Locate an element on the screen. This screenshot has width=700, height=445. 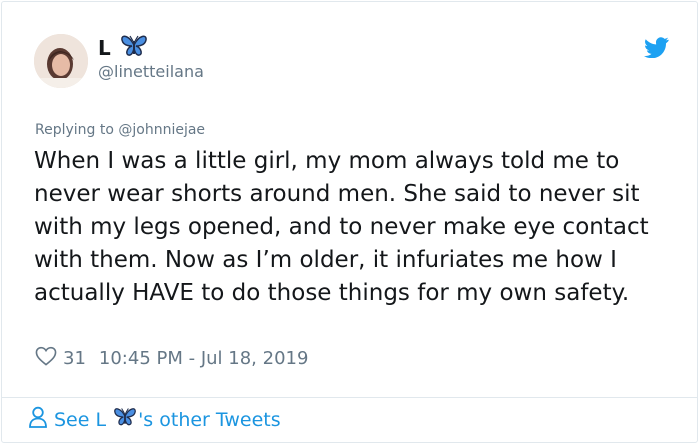
replying-to-prefix: Replying to is located at coordinates (74, 130).